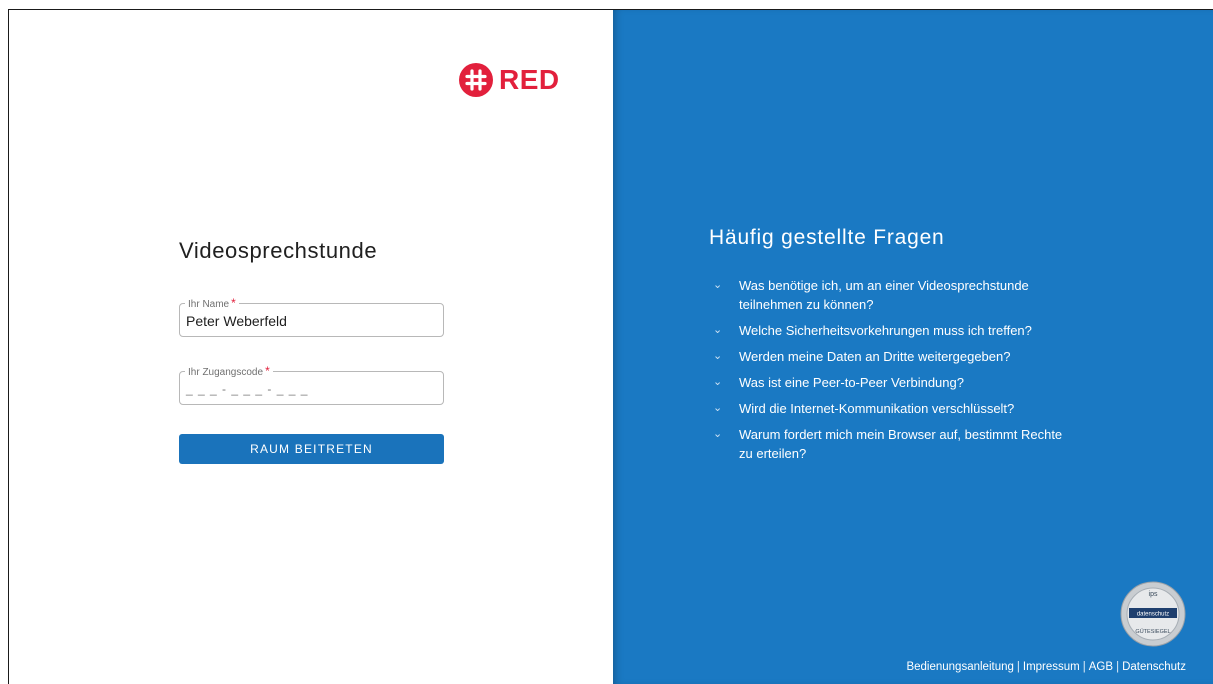 The height and width of the screenshot is (684, 1213). I want to click on access-code-field: Ihr Zugangscode * _ _ _ - _ _ _ - _ _ _, so click(311, 384).